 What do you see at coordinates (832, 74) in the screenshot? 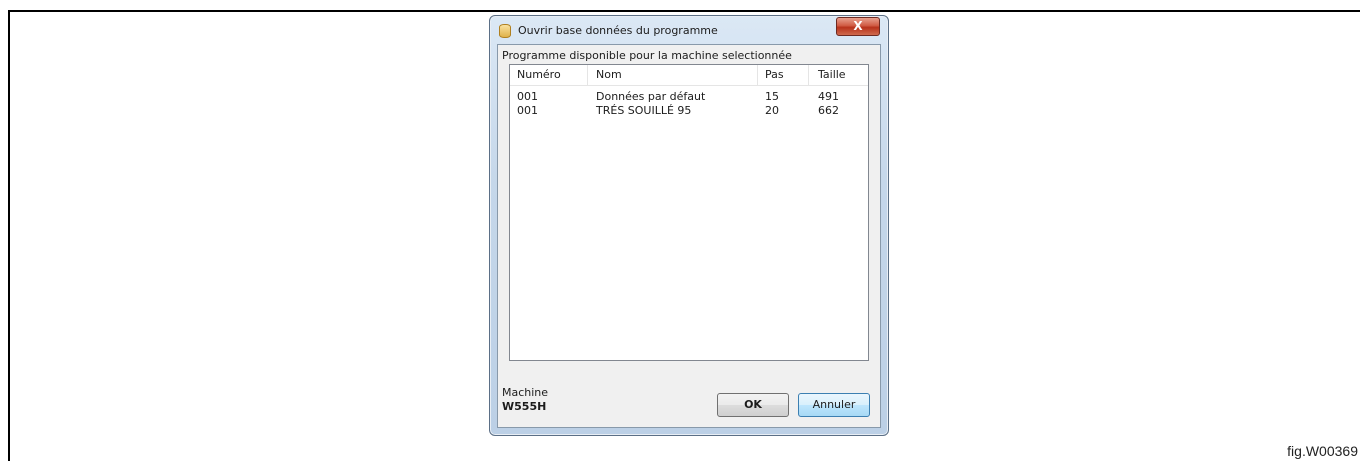
I see `column-header-taille: Taille` at bounding box center [832, 74].